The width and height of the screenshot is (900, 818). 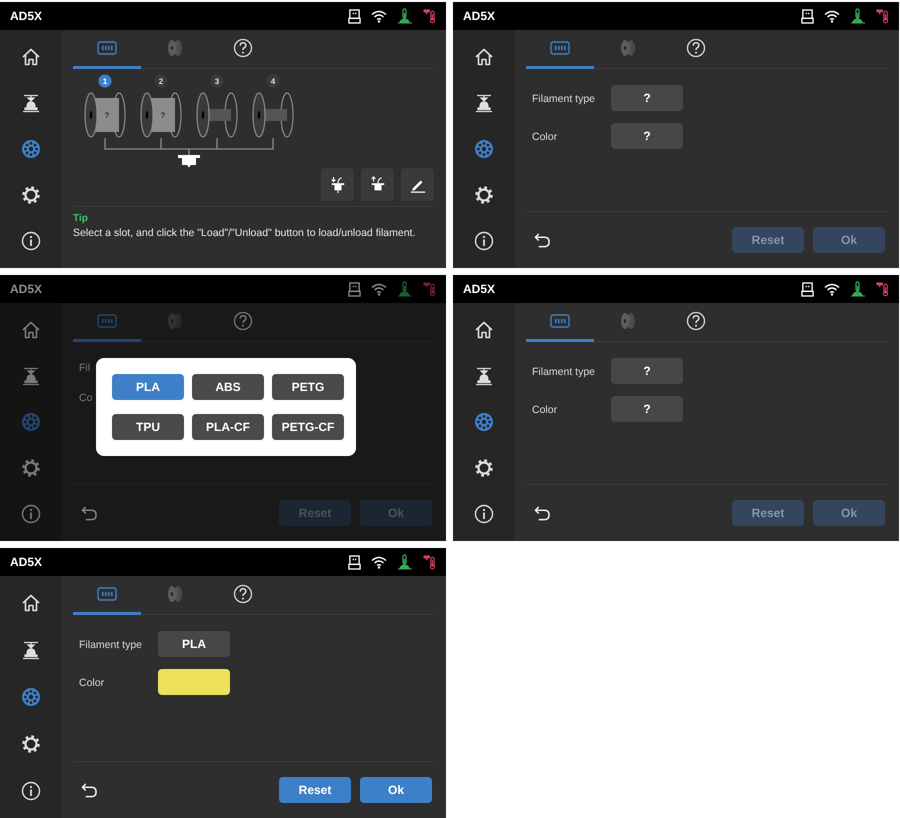 What do you see at coordinates (228, 387) in the screenshot?
I see `filament-type-option: ABS` at bounding box center [228, 387].